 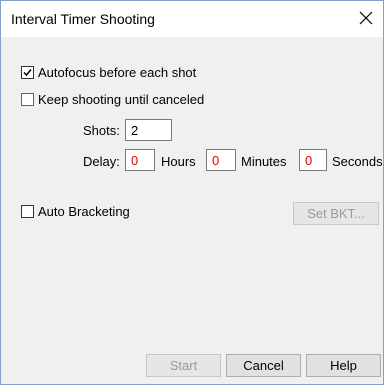 What do you see at coordinates (101, 130) in the screenshot?
I see `shots-label: Shots:` at bounding box center [101, 130].